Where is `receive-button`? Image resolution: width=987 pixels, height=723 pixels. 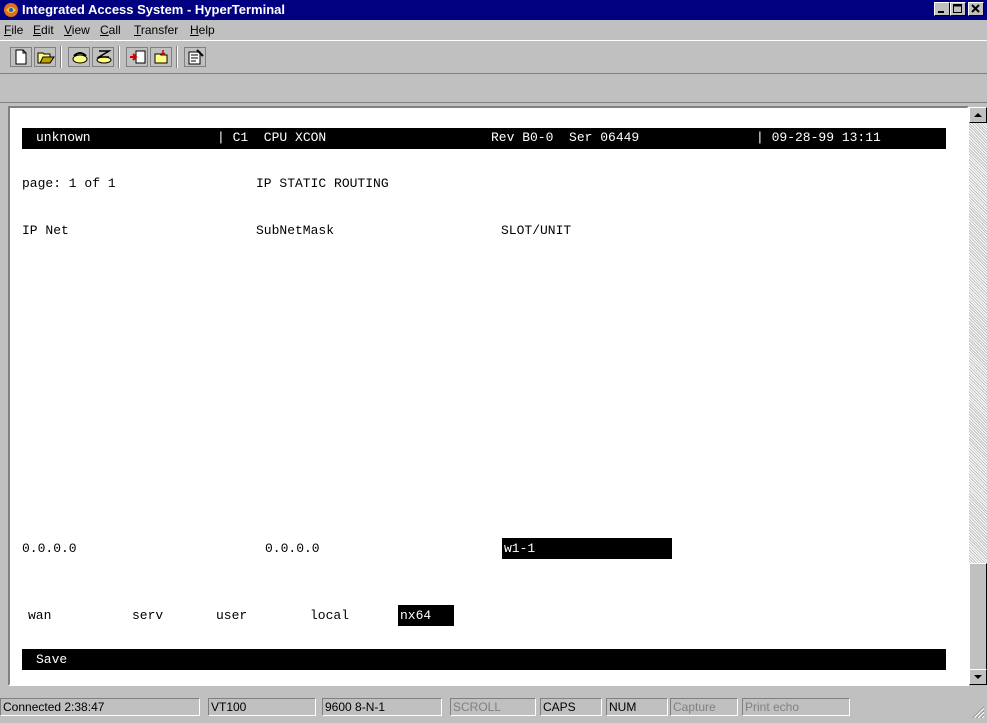 receive-button is located at coordinates (161, 57).